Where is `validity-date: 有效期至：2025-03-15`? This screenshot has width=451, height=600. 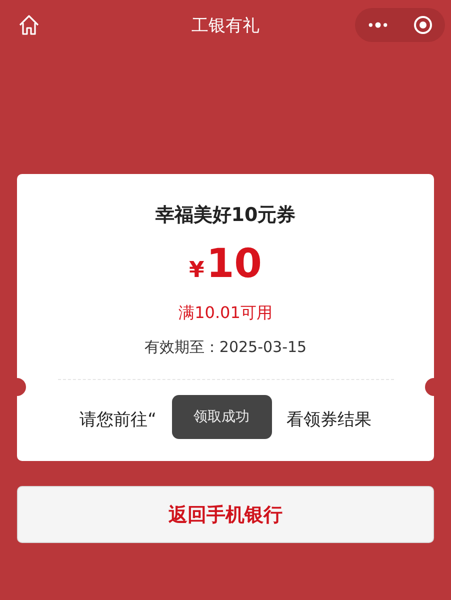
validity-date: 有效期至：2025-03-15 is located at coordinates (225, 347).